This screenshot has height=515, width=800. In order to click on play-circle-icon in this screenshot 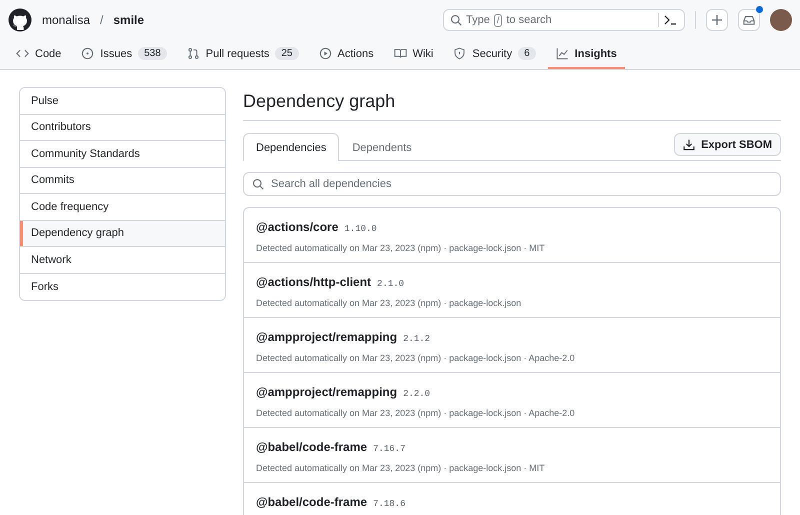, I will do `click(325, 53)`.